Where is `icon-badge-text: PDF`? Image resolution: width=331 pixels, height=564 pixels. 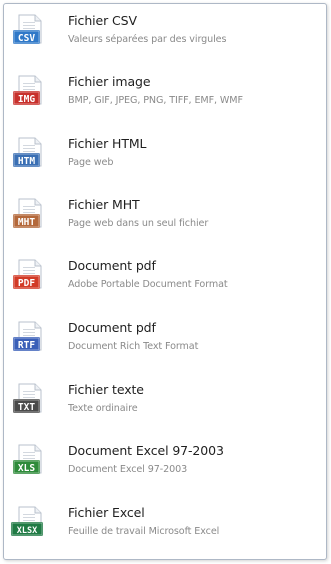
icon-badge-text: PDF is located at coordinates (26, 283).